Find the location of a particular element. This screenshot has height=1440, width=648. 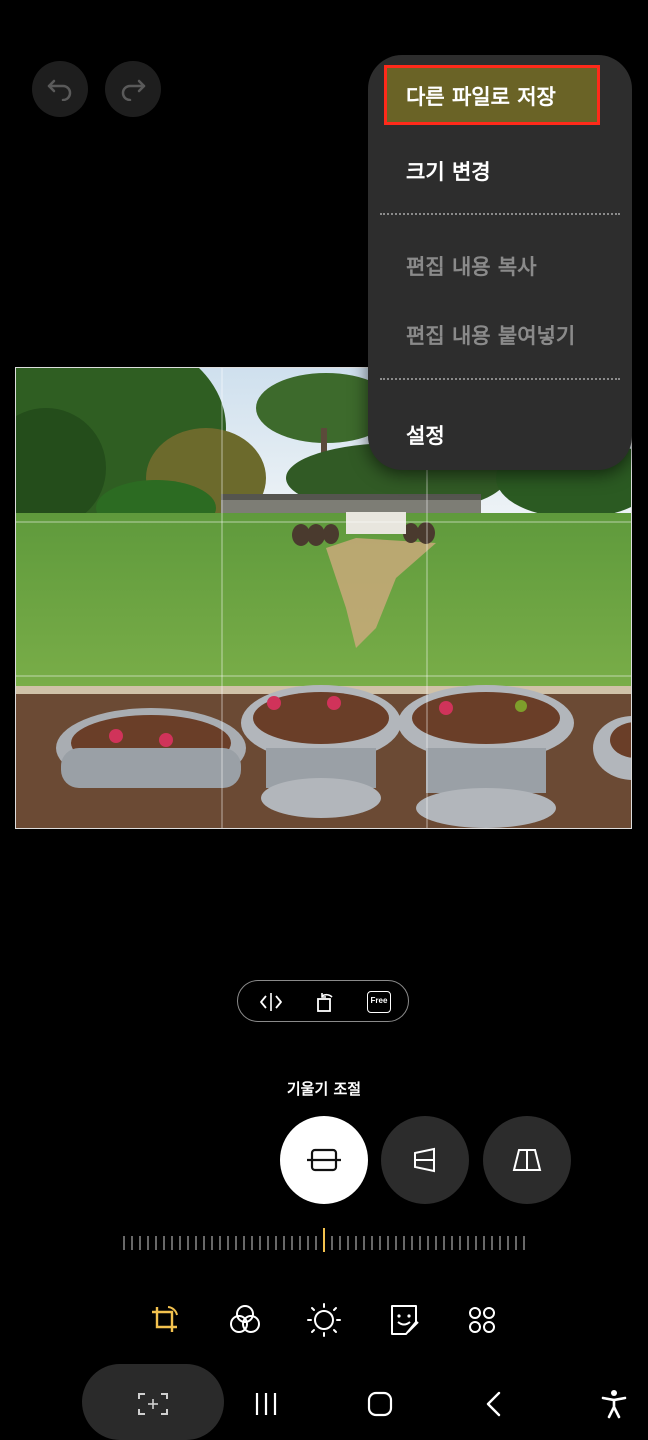

recent-apps-button is located at coordinates (266, 1404).